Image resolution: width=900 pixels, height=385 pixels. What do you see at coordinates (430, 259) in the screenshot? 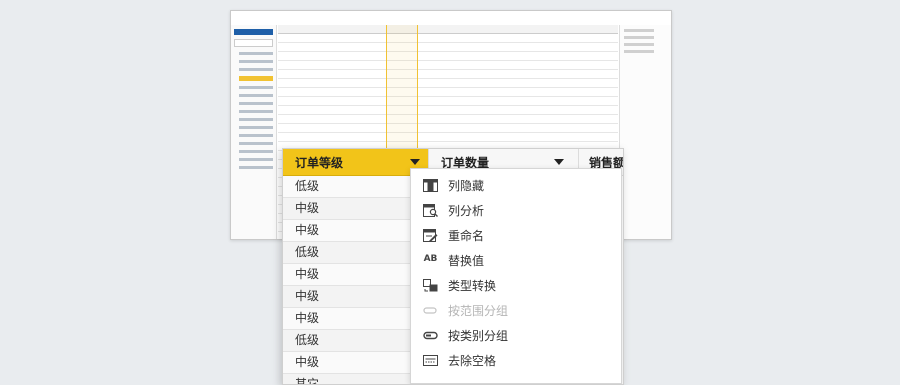
I see `replace-value-icon: AB` at bounding box center [430, 259].